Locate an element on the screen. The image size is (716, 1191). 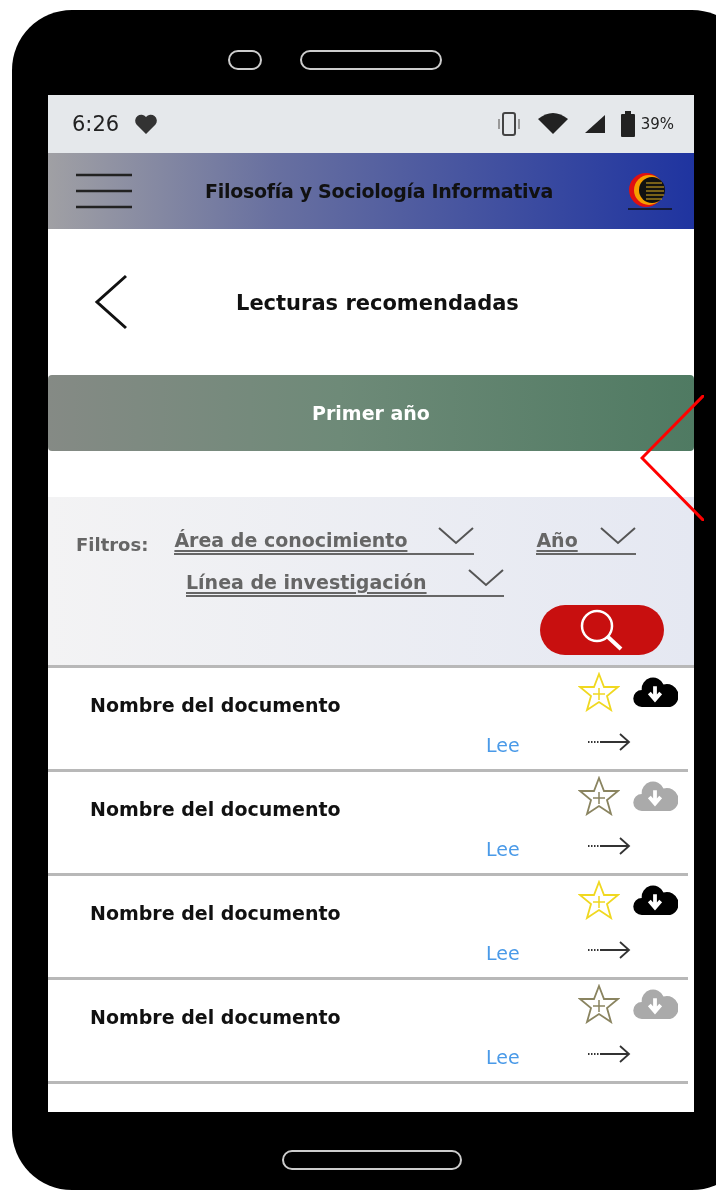
year-dropdown: Año is located at coordinates (586, 541).